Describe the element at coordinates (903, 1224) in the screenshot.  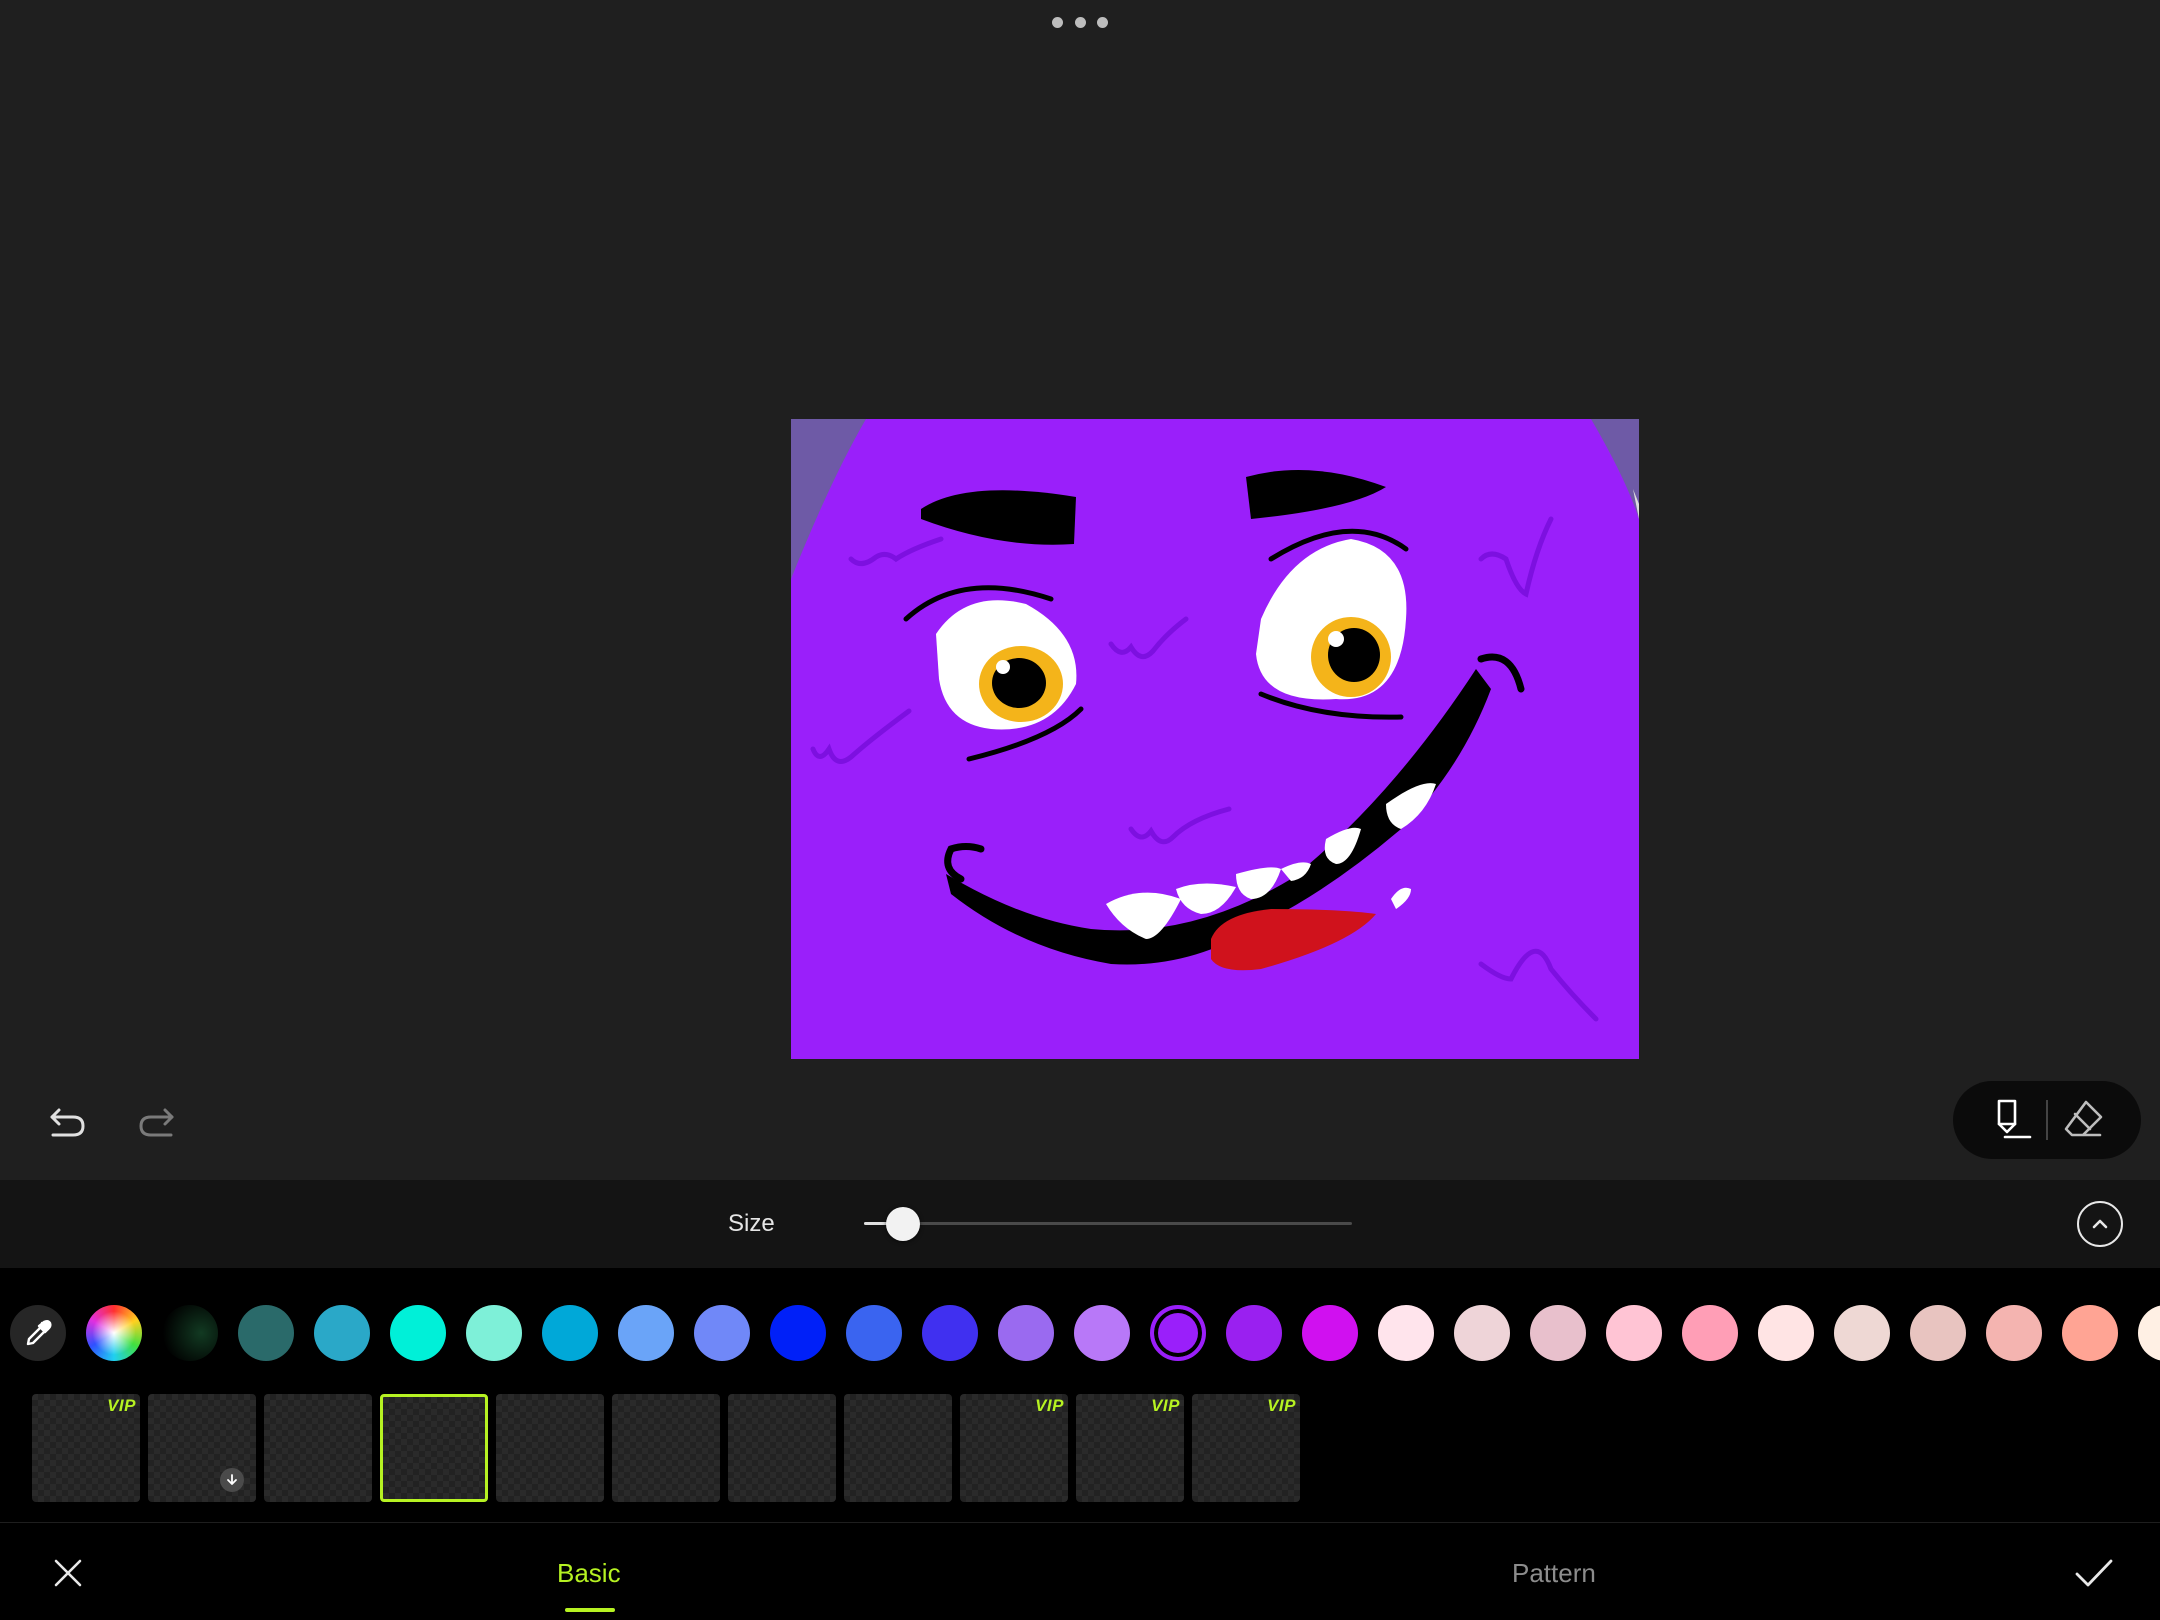
I see `size-slider-thumb` at that location.